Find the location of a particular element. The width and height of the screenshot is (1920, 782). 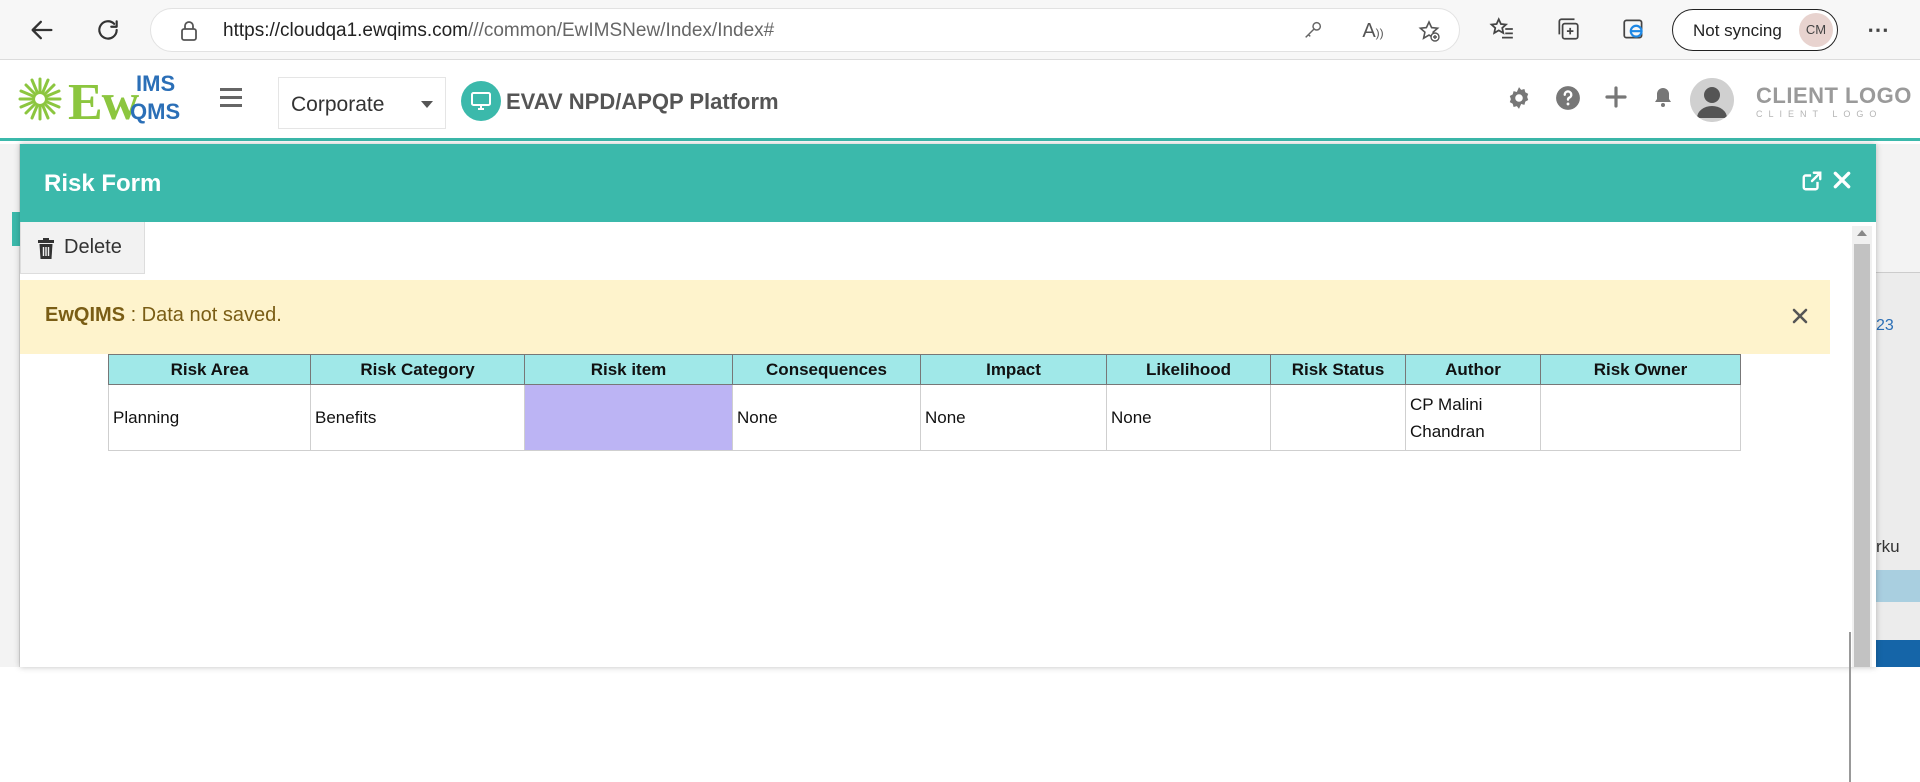

help-icon is located at coordinates (1568, 100).